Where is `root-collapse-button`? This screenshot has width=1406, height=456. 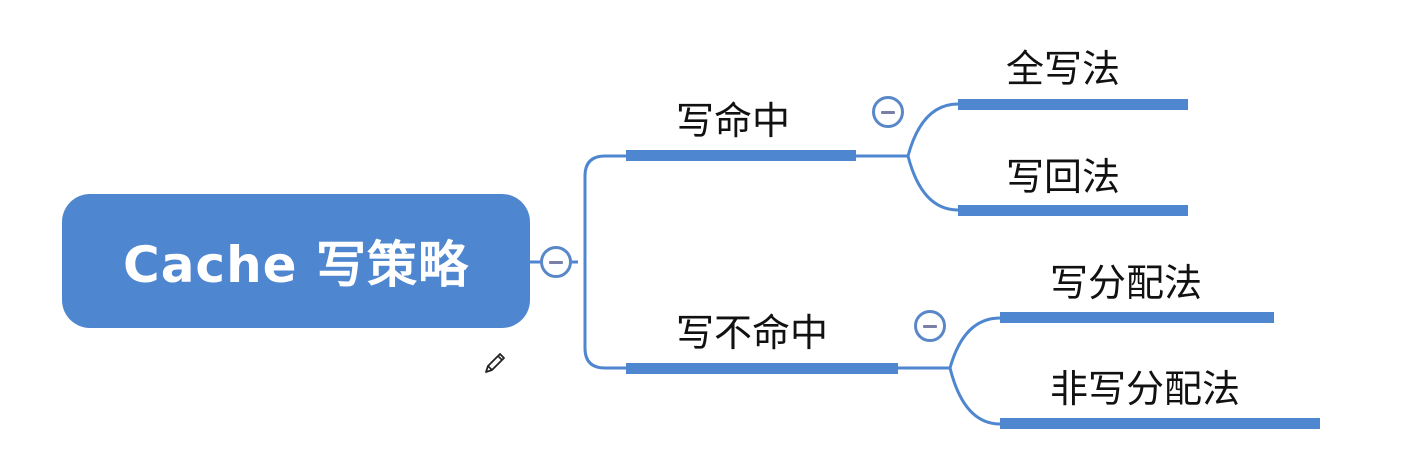 root-collapse-button is located at coordinates (556, 262).